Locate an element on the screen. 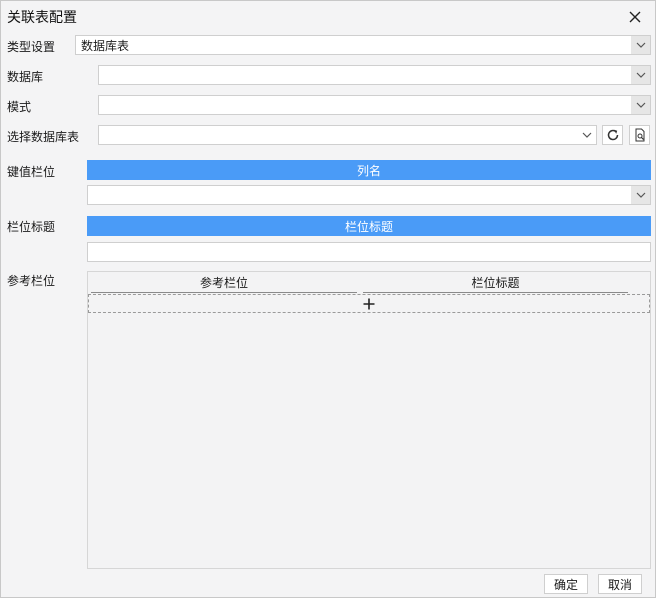 This screenshot has height=598, width=656. database-dropdown-button is located at coordinates (640, 75).